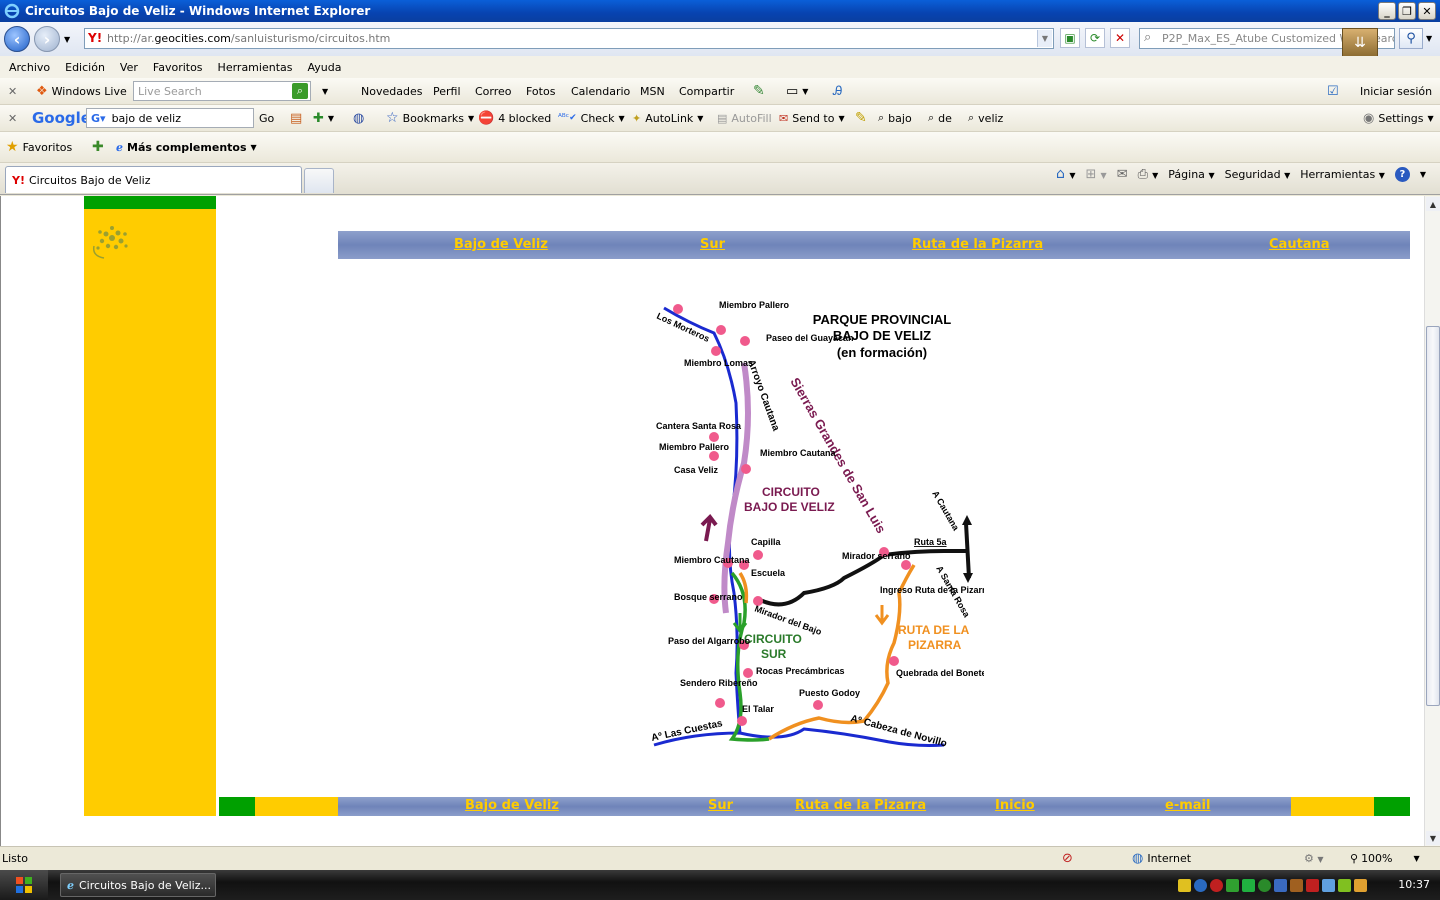 The height and width of the screenshot is (900, 1440). I want to click on tab-circuitos: Y! Circuitos Bajo de Veliz, so click(153, 179).